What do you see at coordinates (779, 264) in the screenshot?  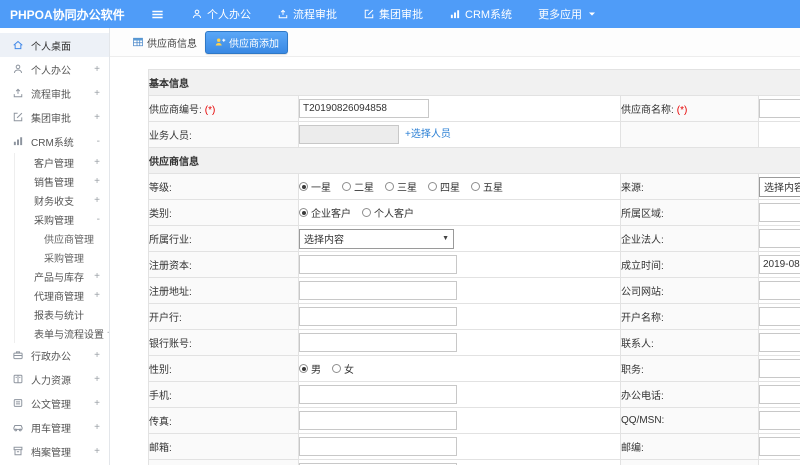 I see `established-date-input` at bounding box center [779, 264].